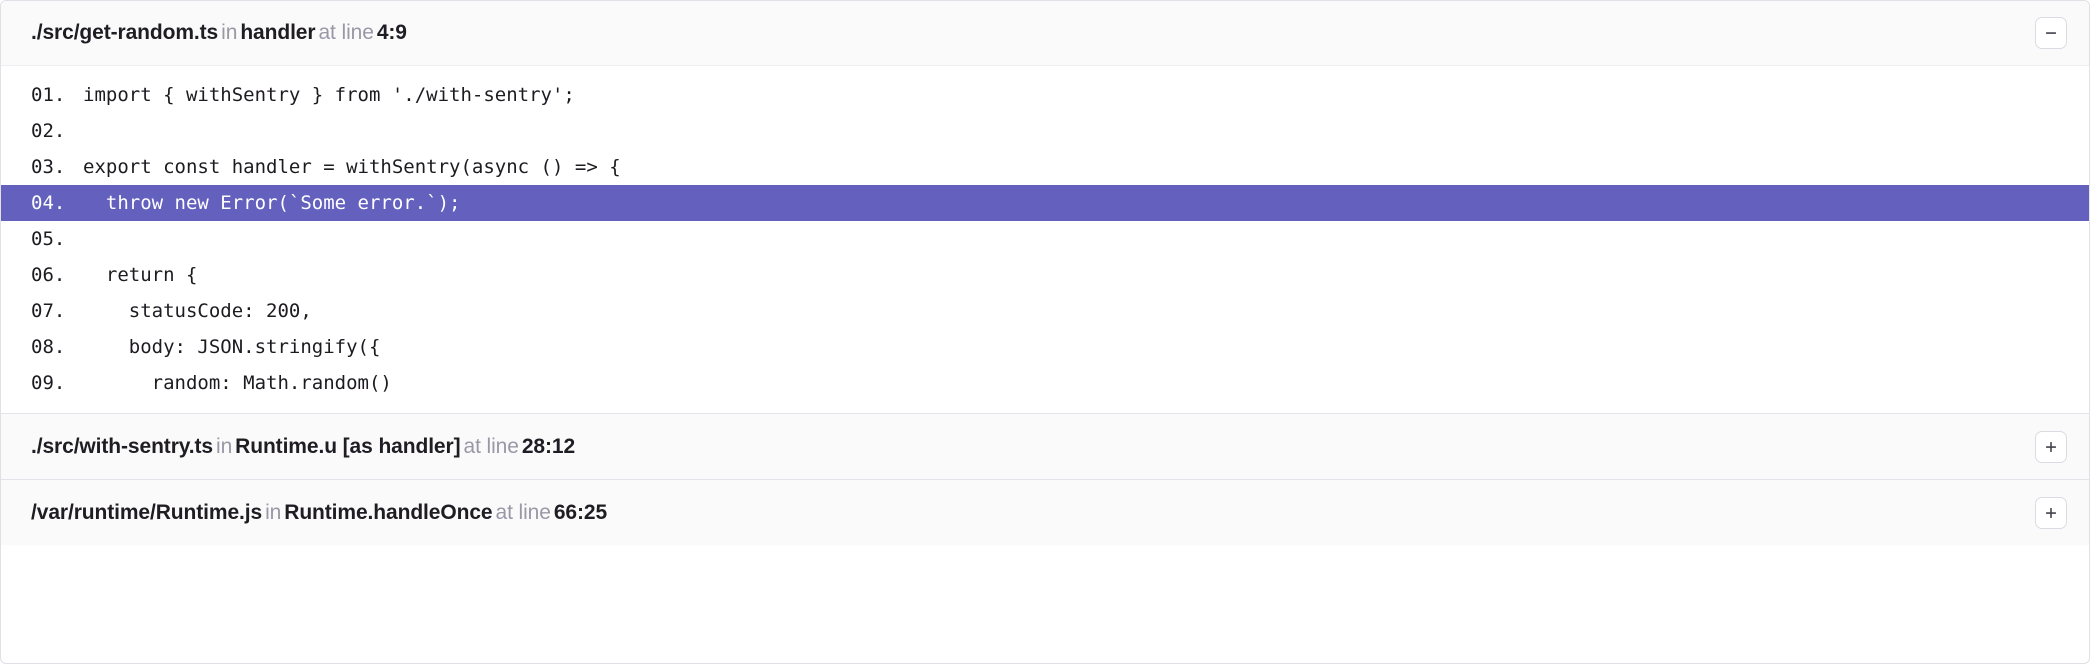  What do you see at coordinates (232, 347) in the screenshot?
I see `code-line-source: body: JSON.stringify({` at bounding box center [232, 347].